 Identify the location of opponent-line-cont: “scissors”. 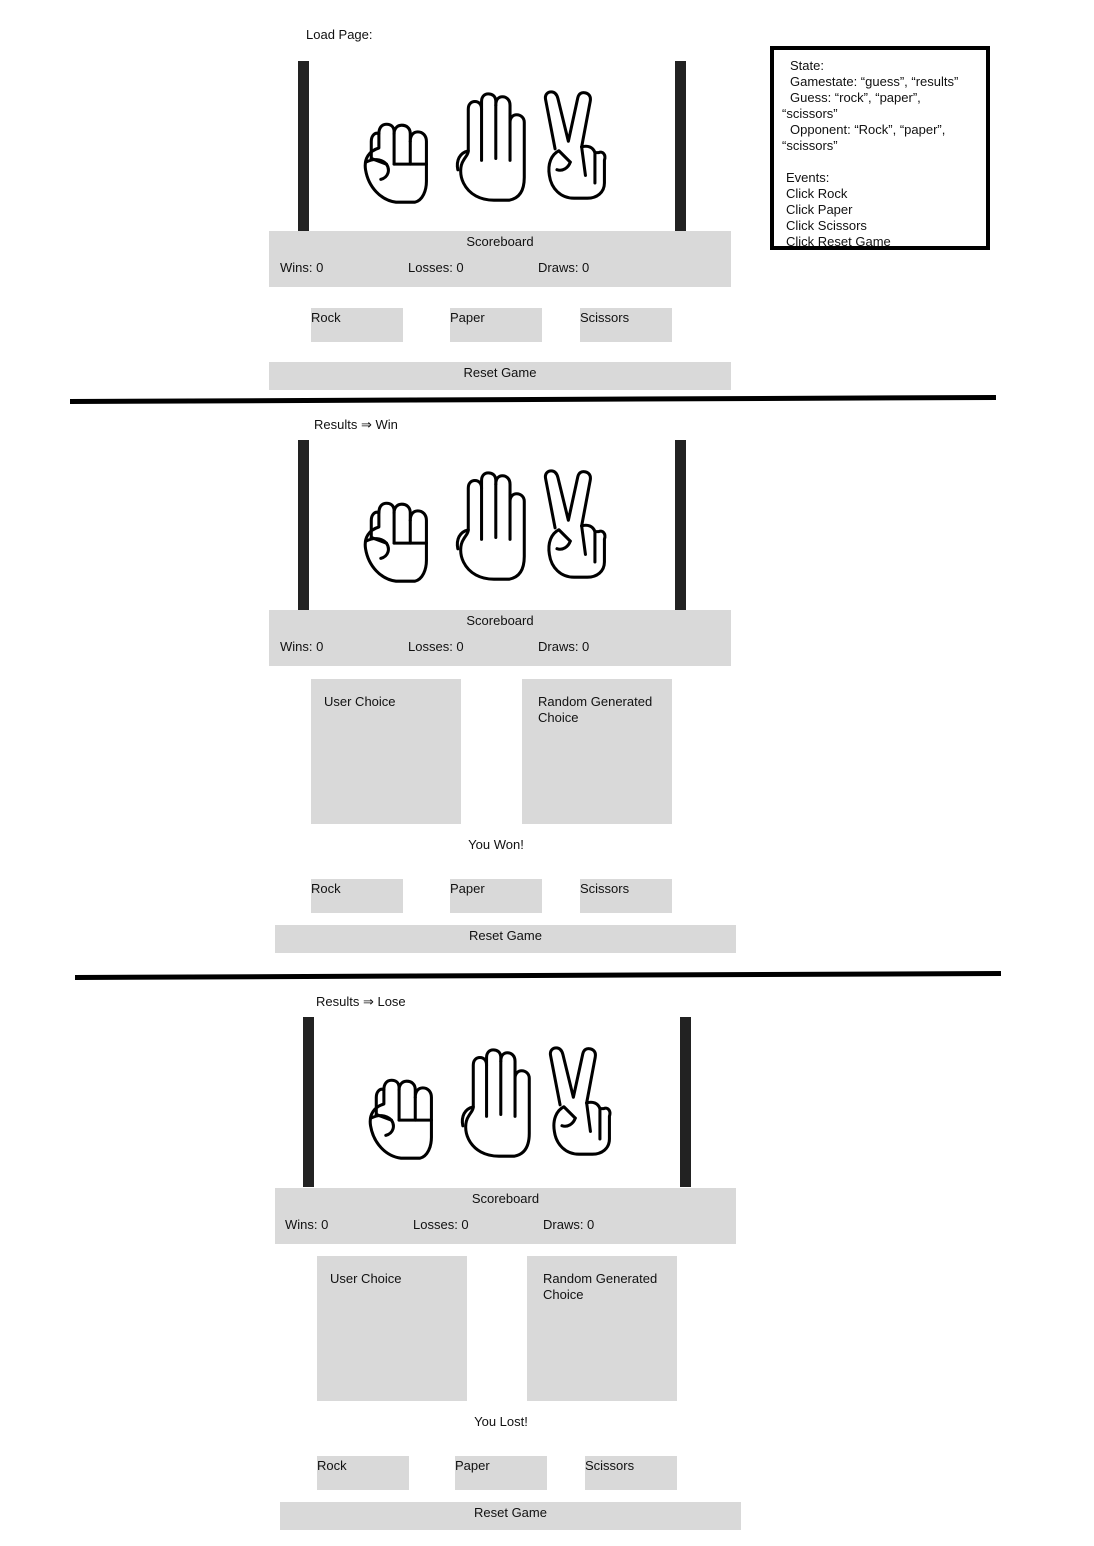
(810, 145).